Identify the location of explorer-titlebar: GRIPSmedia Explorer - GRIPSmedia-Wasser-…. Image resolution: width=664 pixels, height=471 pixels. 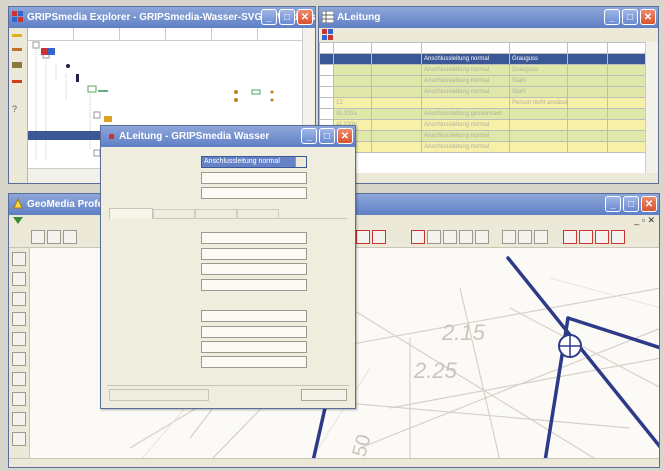
(162, 17).